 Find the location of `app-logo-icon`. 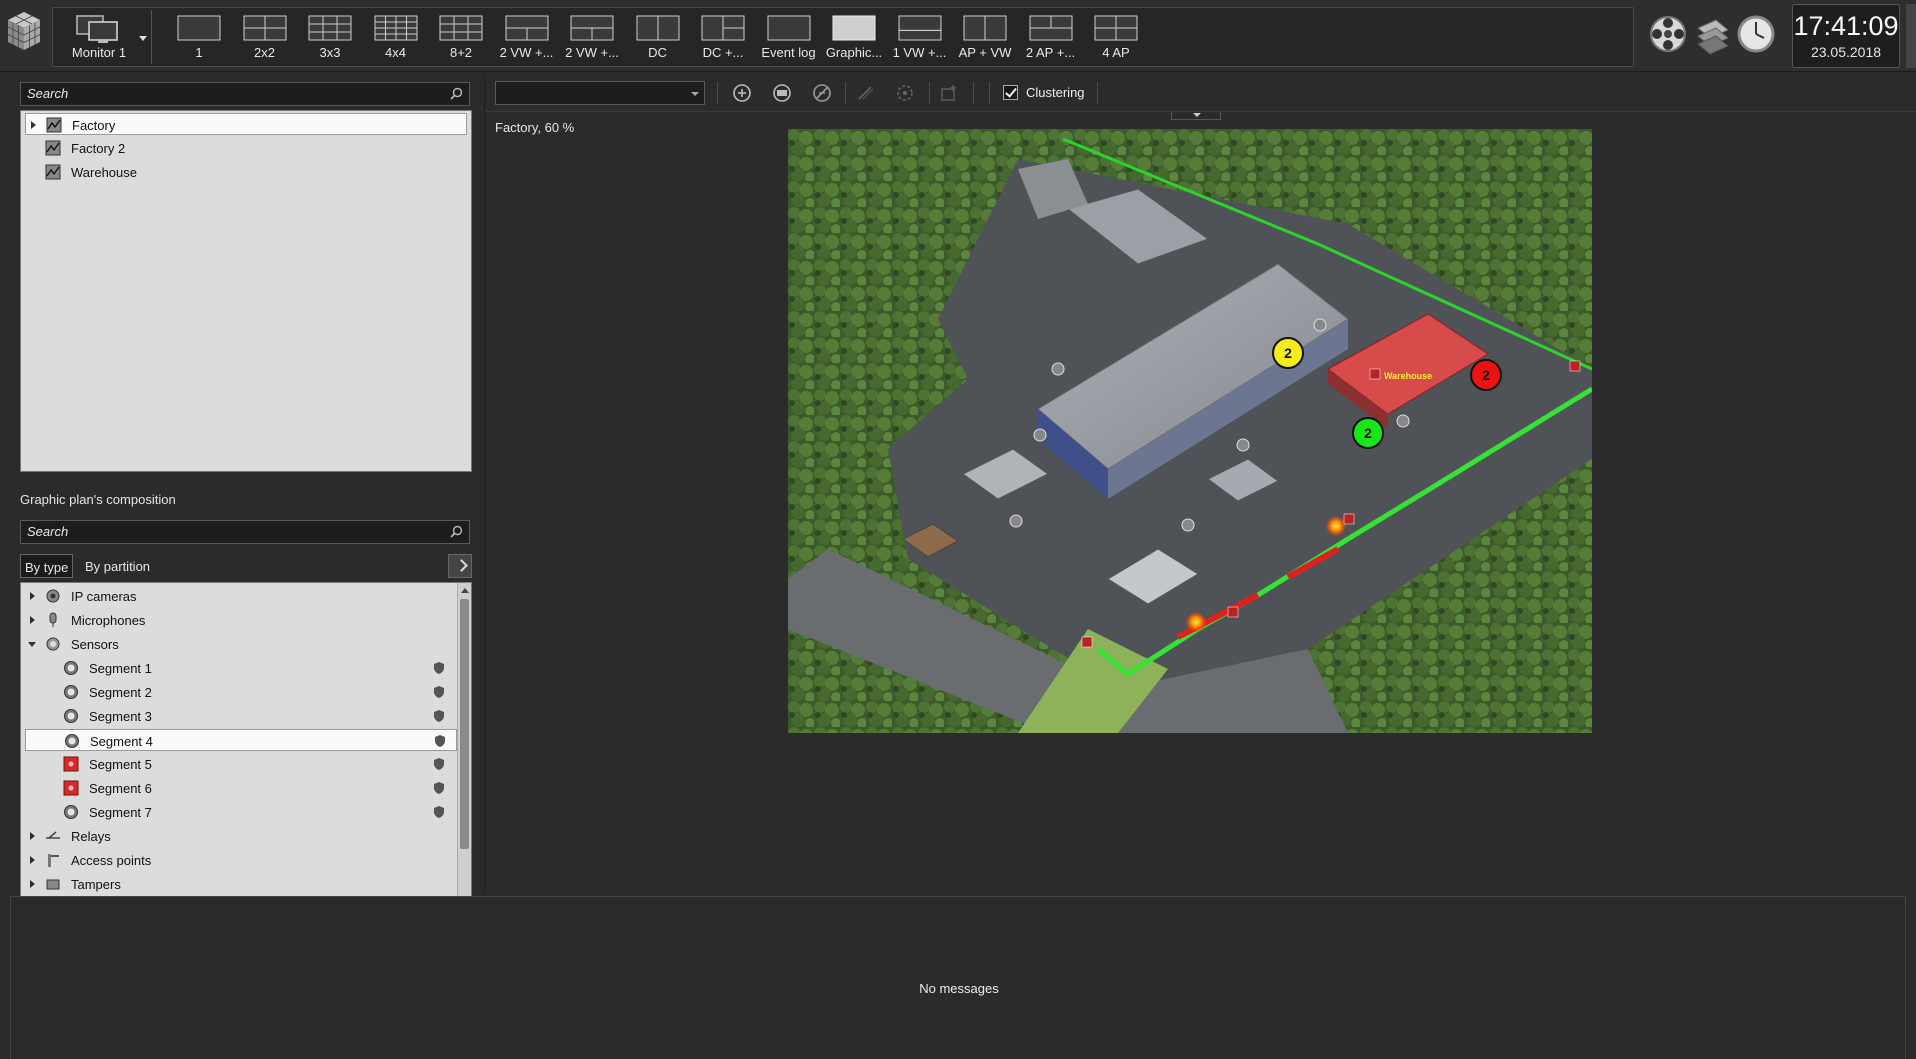

app-logo-icon is located at coordinates (24, 35).